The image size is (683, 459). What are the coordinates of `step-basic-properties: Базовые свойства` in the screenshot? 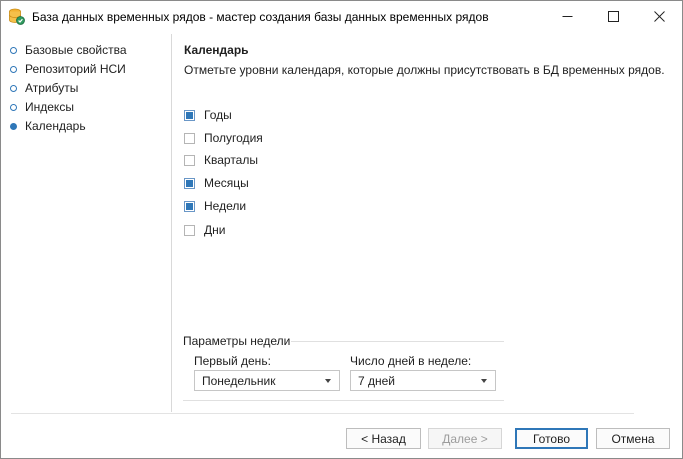 It's located at (68, 50).